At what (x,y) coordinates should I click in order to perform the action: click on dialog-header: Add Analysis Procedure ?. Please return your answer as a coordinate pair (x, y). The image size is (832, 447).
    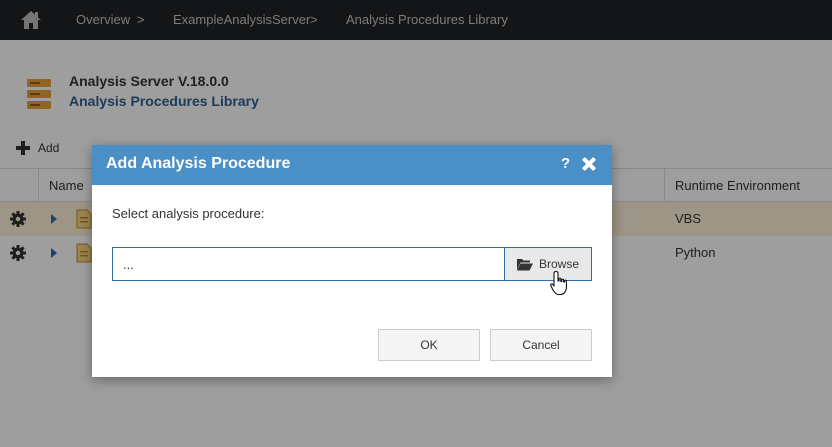
    Looking at the image, I should click on (352, 165).